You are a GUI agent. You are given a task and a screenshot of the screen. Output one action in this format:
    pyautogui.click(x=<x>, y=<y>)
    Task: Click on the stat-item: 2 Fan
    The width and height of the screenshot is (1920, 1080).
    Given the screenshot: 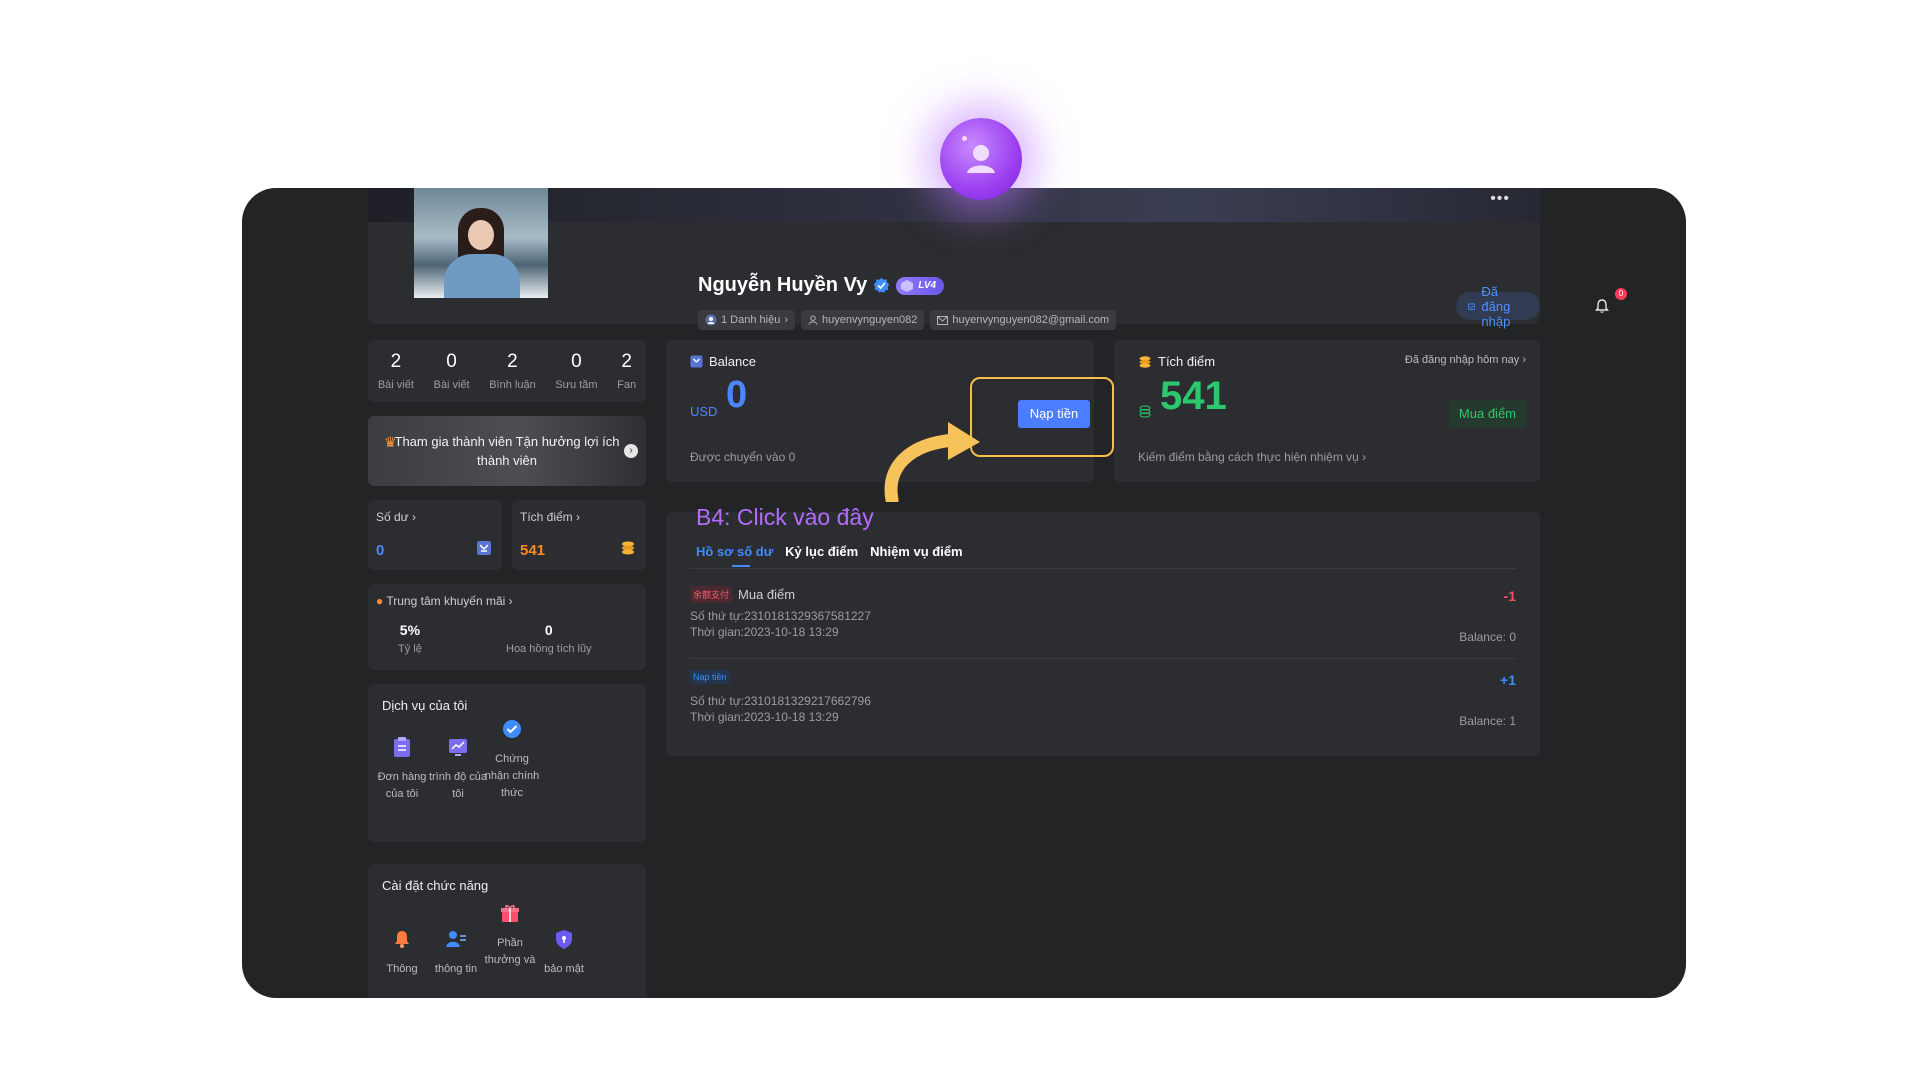 What is the action you would take?
    pyautogui.click(x=626, y=371)
    